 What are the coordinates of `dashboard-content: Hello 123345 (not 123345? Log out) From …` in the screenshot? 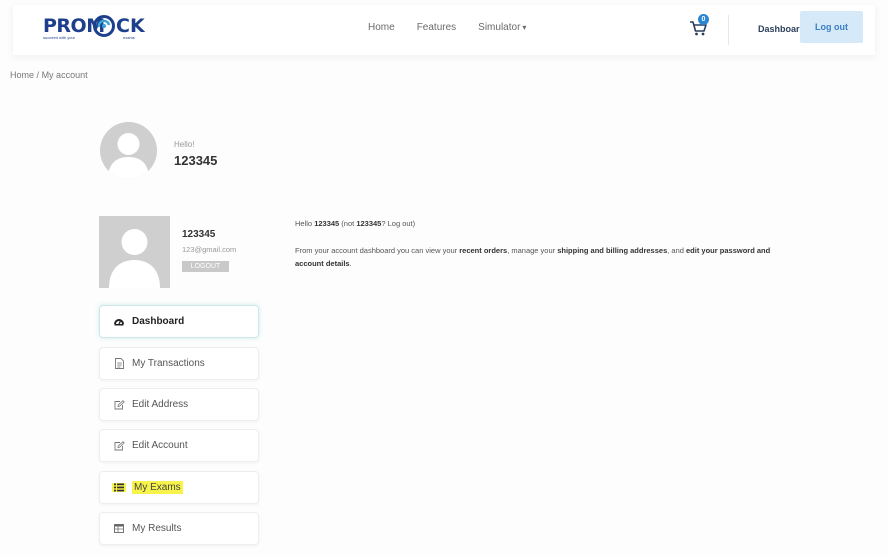 It's located at (545, 243).